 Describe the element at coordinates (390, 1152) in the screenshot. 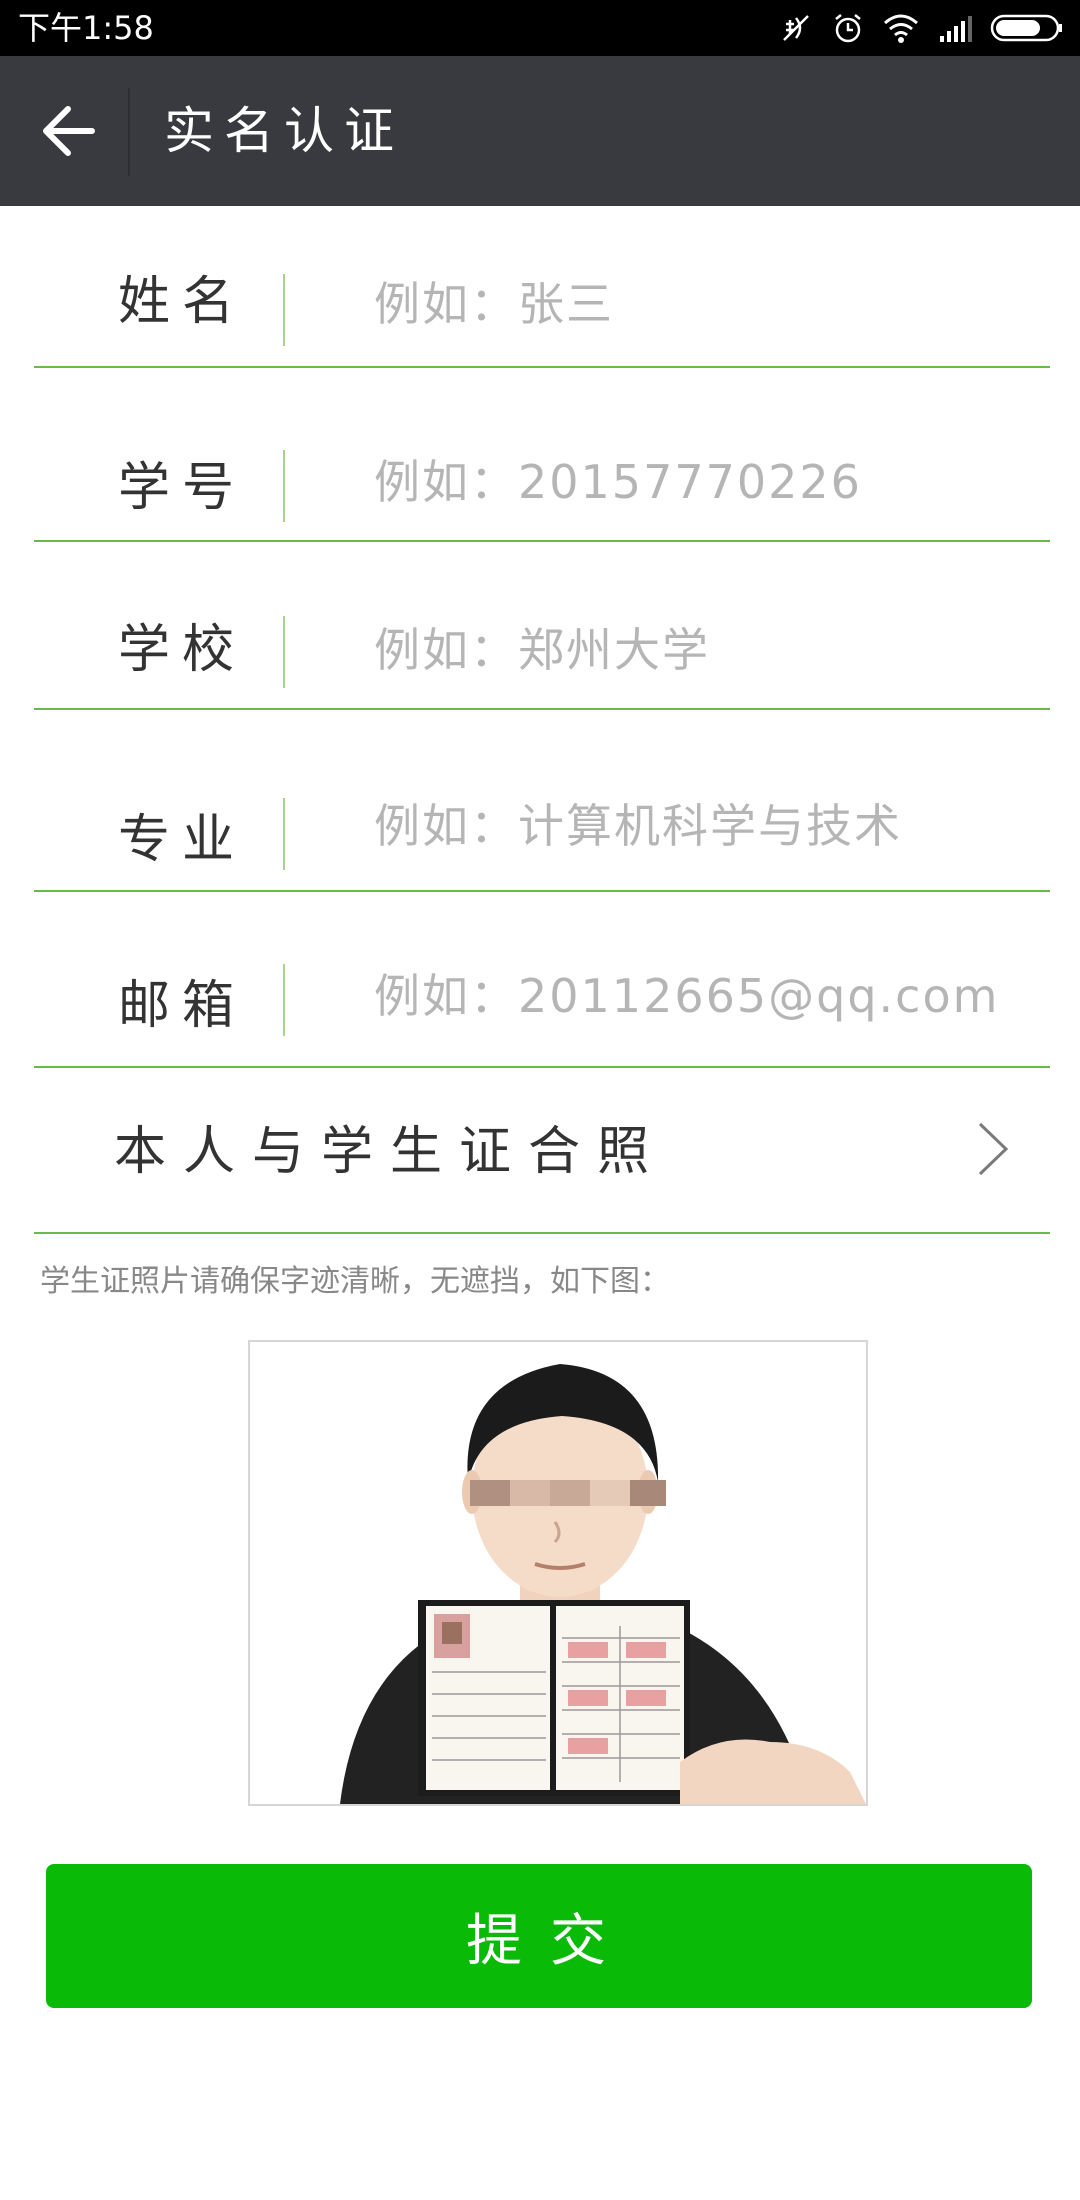

I see `photo-row-label: 本人与学生证合照` at that location.